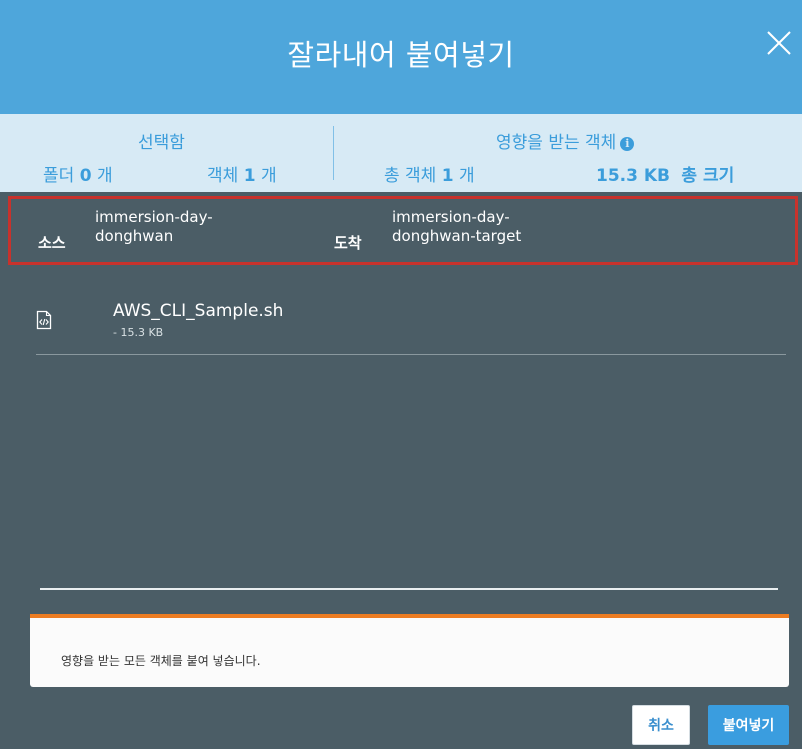 The width and height of the screenshot is (802, 749). I want to click on folders-count: 폴더 0 개, so click(78, 173).